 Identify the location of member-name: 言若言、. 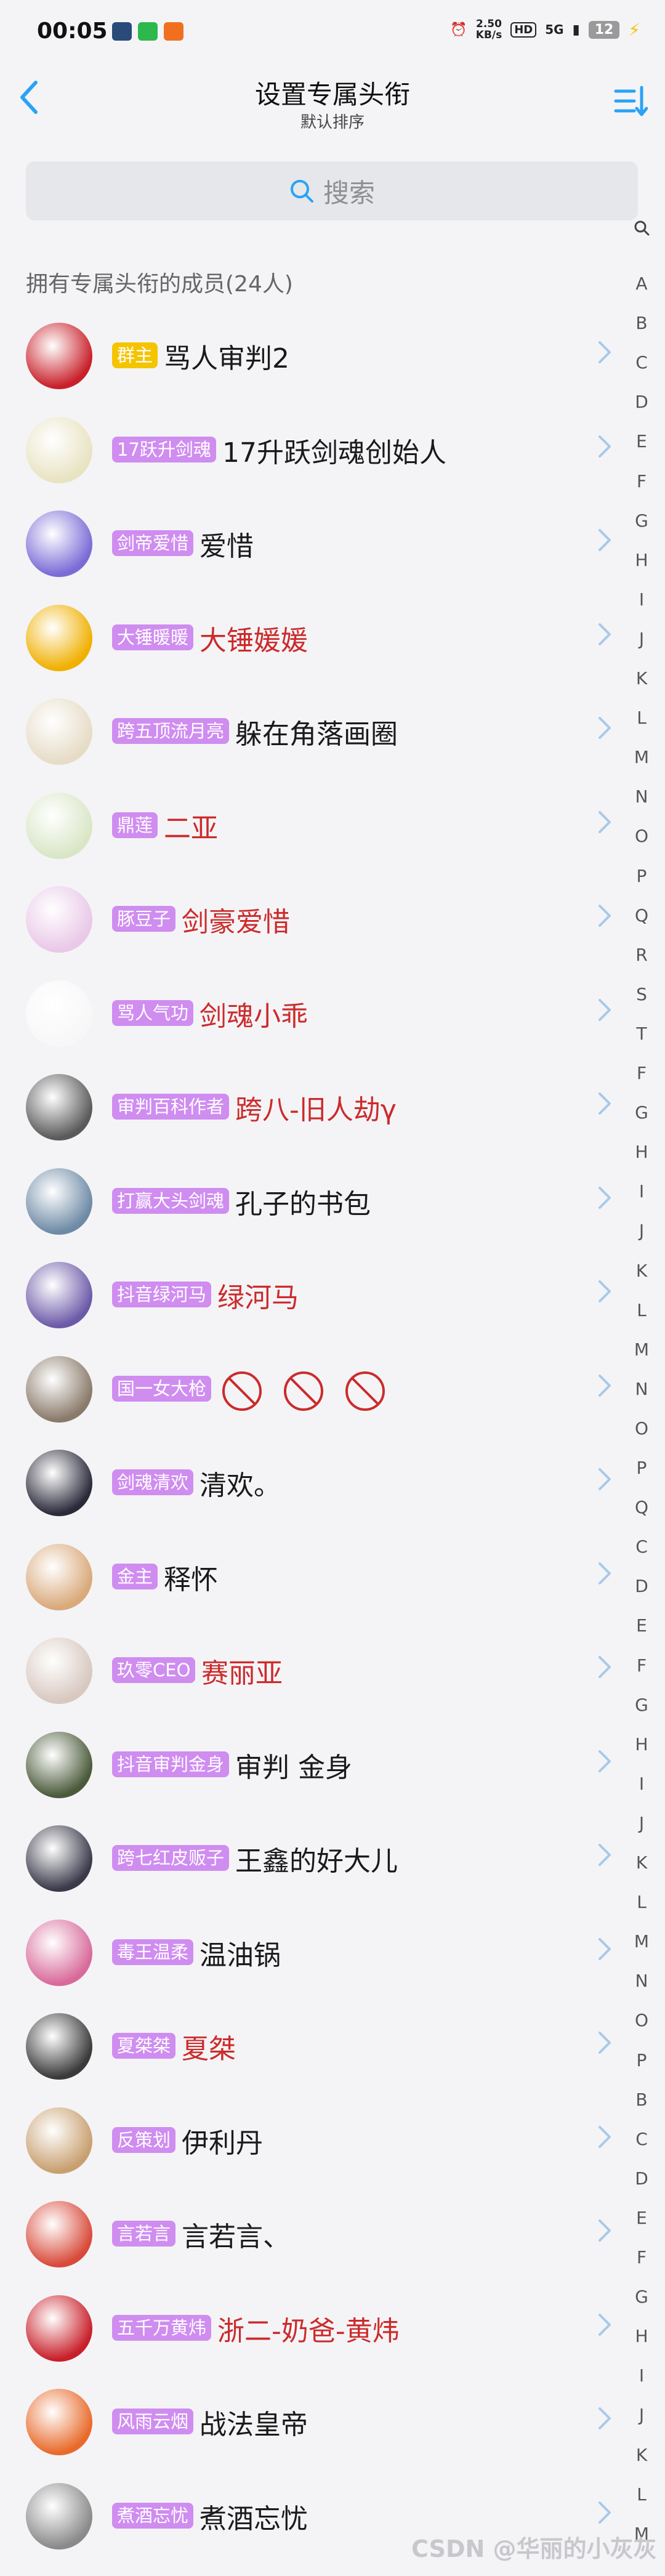
(236, 2237).